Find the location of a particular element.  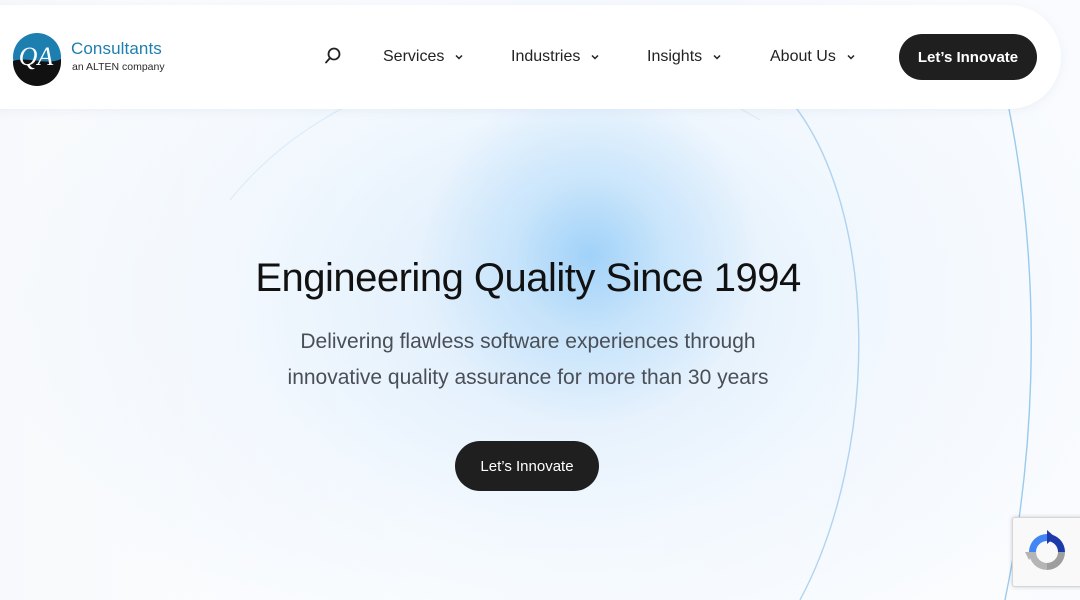

search-icon is located at coordinates (333, 55).